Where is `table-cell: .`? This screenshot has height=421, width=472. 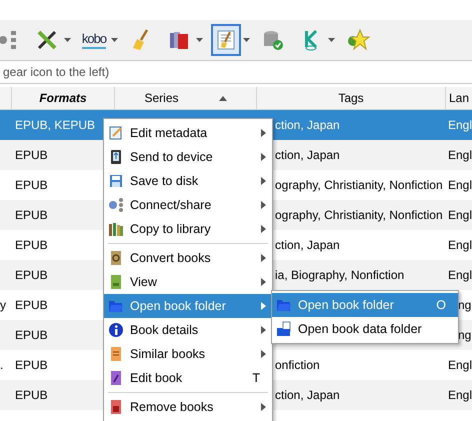 table-cell: . is located at coordinates (2, 365).